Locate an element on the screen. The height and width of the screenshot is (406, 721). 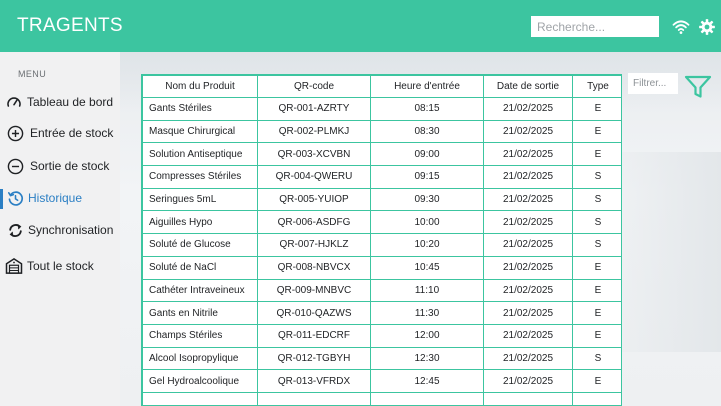
app-title: TRAGENTS is located at coordinates (70, 25).